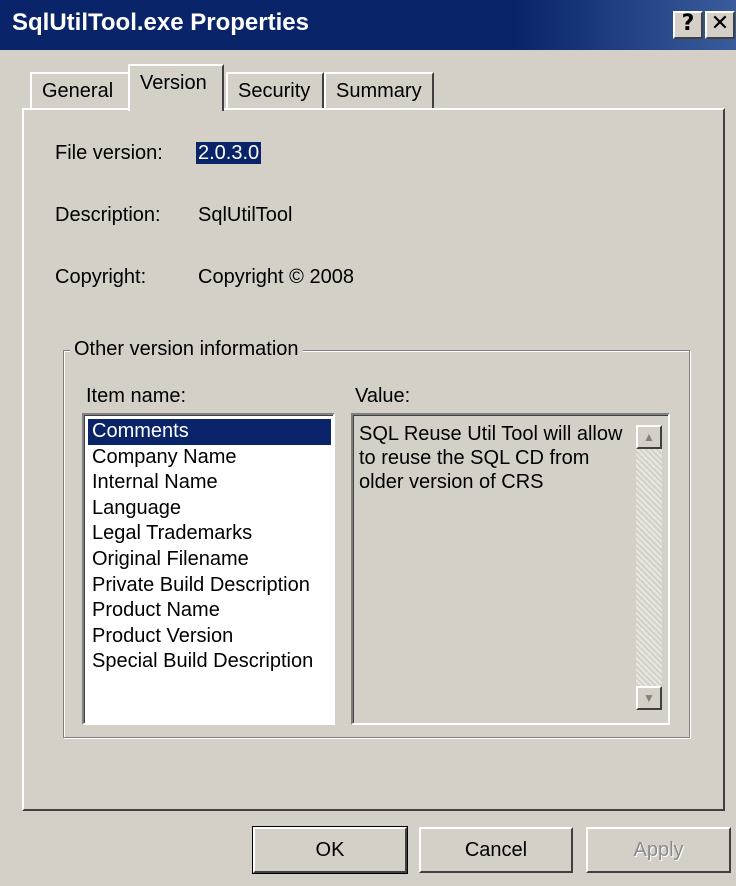  What do you see at coordinates (383, 396) in the screenshot?
I see `value-label: Value:` at bounding box center [383, 396].